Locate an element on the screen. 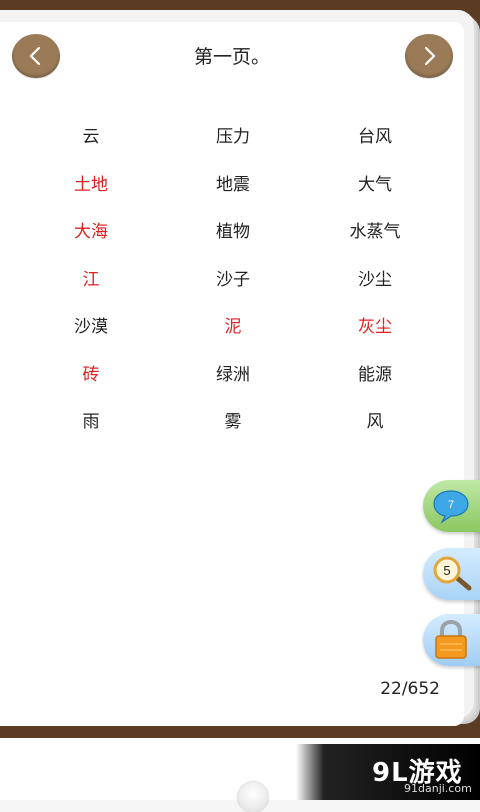 The image size is (480, 812). word-item: 泥 is located at coordinates (233, 336).